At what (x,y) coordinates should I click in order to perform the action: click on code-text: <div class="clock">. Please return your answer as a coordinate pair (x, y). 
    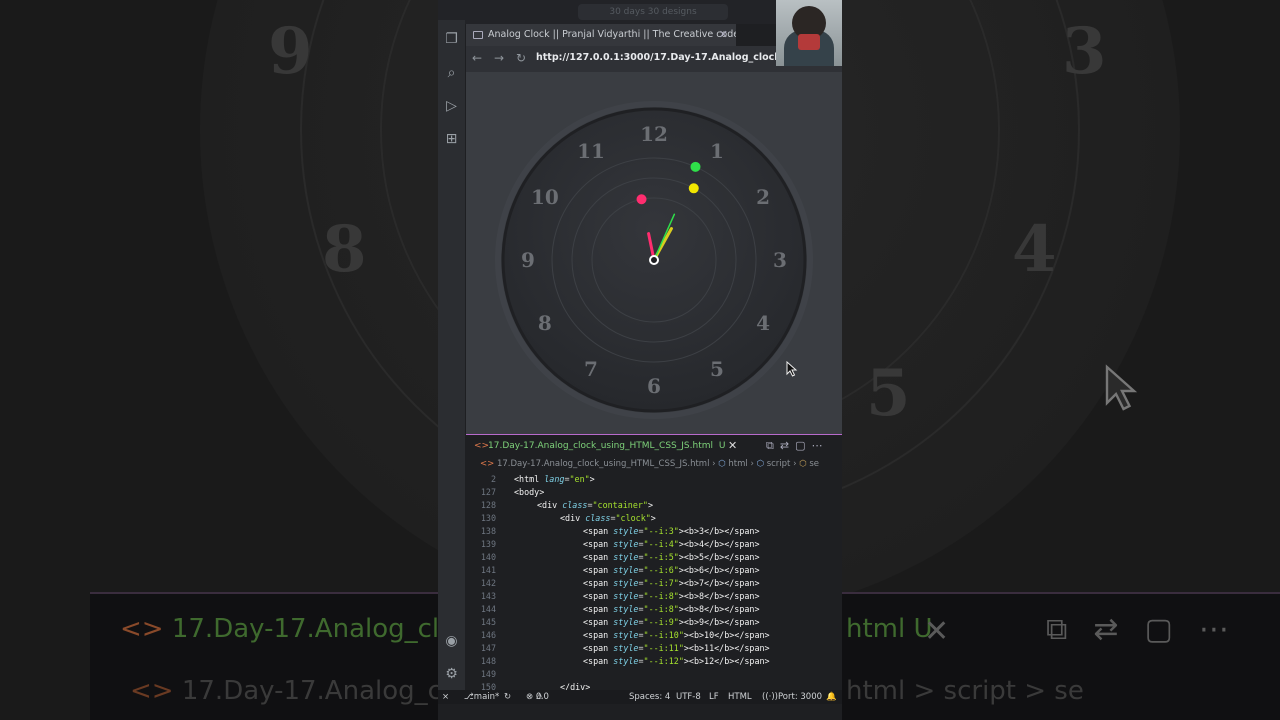
    Looking at the image, I should click on (608, 518).